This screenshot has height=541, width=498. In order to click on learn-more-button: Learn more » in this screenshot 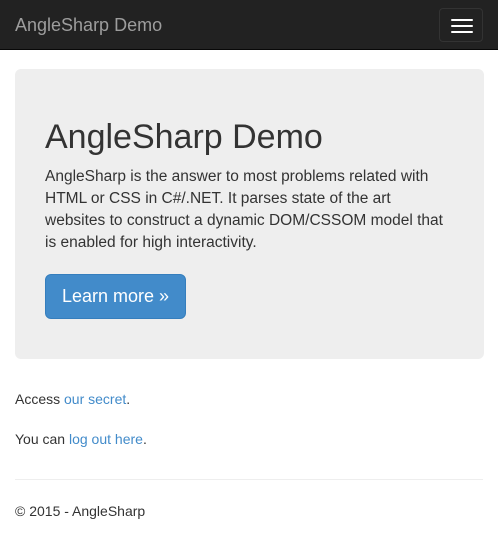, I will do `click(115, 296)`.